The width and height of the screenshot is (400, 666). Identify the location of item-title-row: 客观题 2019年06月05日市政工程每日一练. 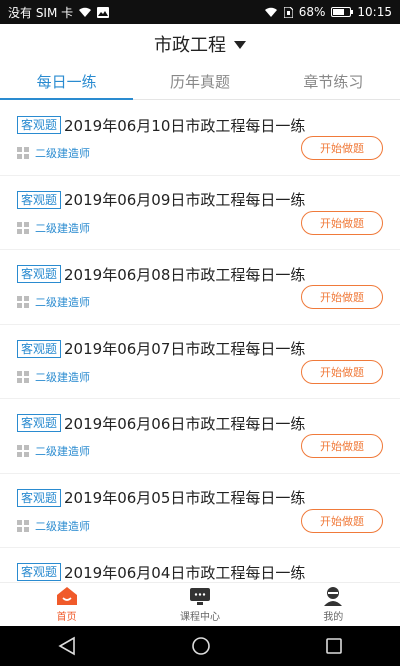
(208, 498).